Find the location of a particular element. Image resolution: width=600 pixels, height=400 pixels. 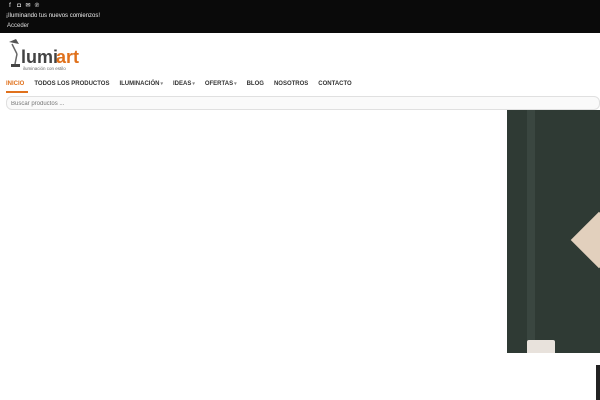

nav-item-todos-los-productos: TODOS LOS PRODUCTOS is located at coordinates (71, 84).